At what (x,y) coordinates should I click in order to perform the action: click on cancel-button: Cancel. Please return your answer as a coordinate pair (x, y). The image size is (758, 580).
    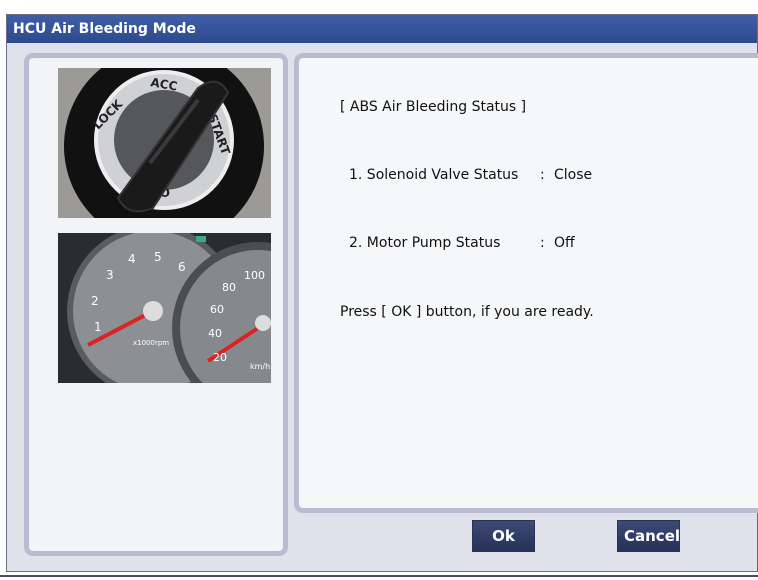
    Looking at the image, I should click on (648, 536).